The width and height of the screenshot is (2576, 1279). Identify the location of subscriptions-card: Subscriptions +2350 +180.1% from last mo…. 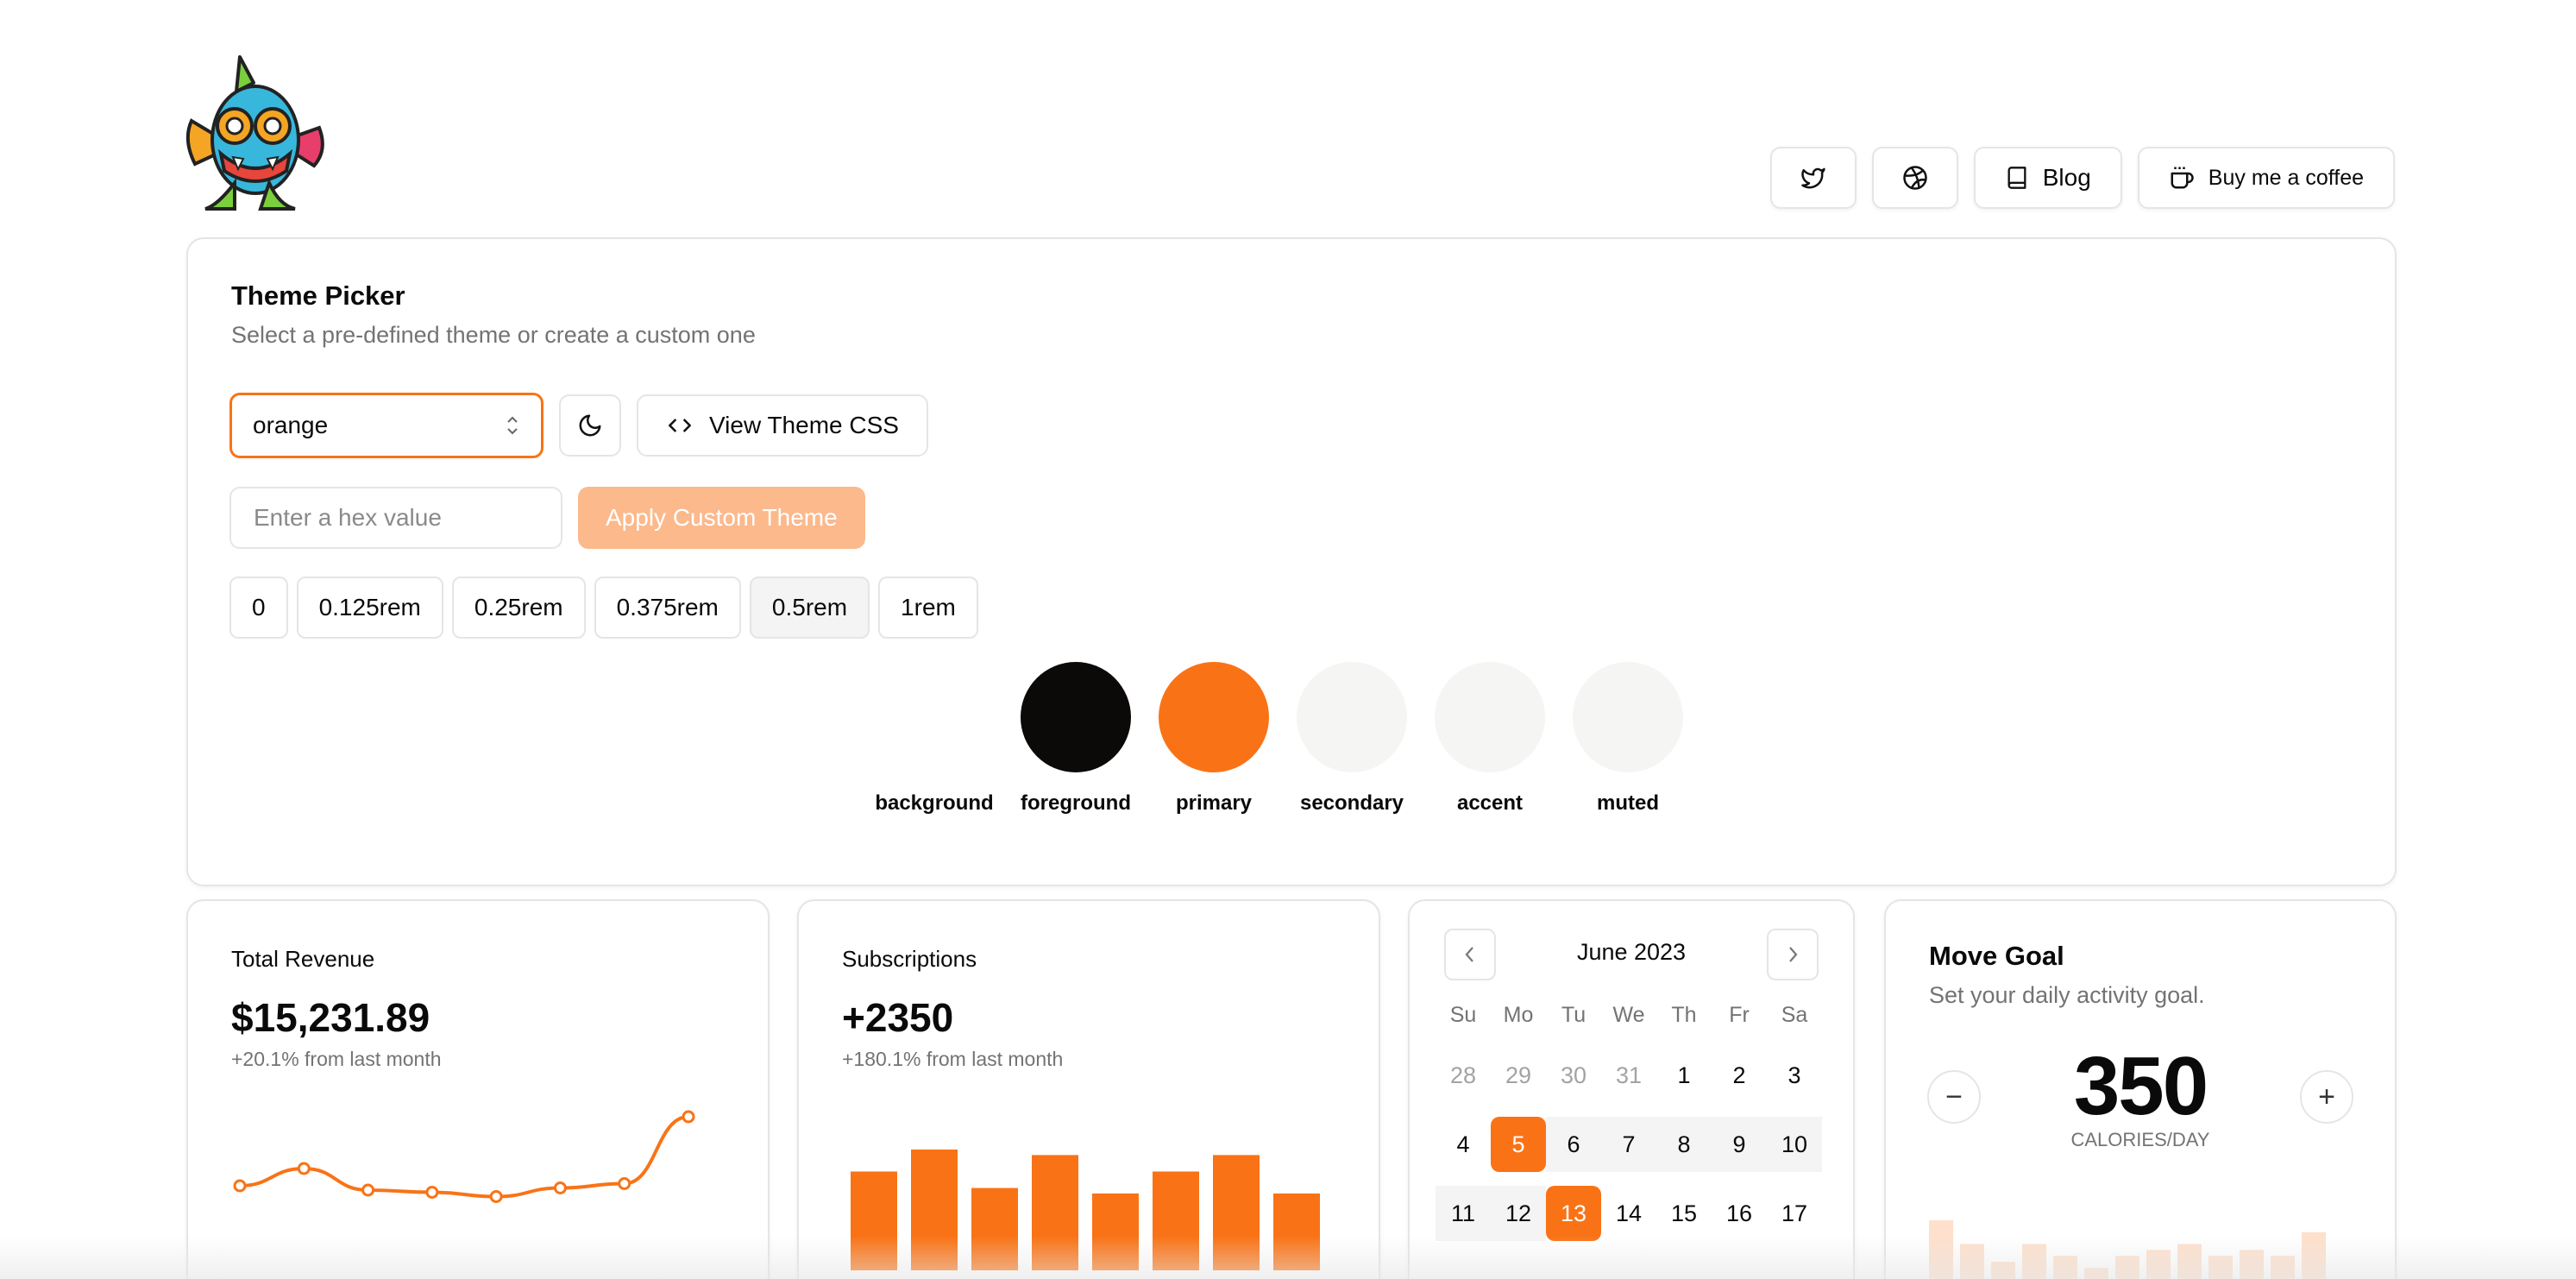
(1088, 1089).